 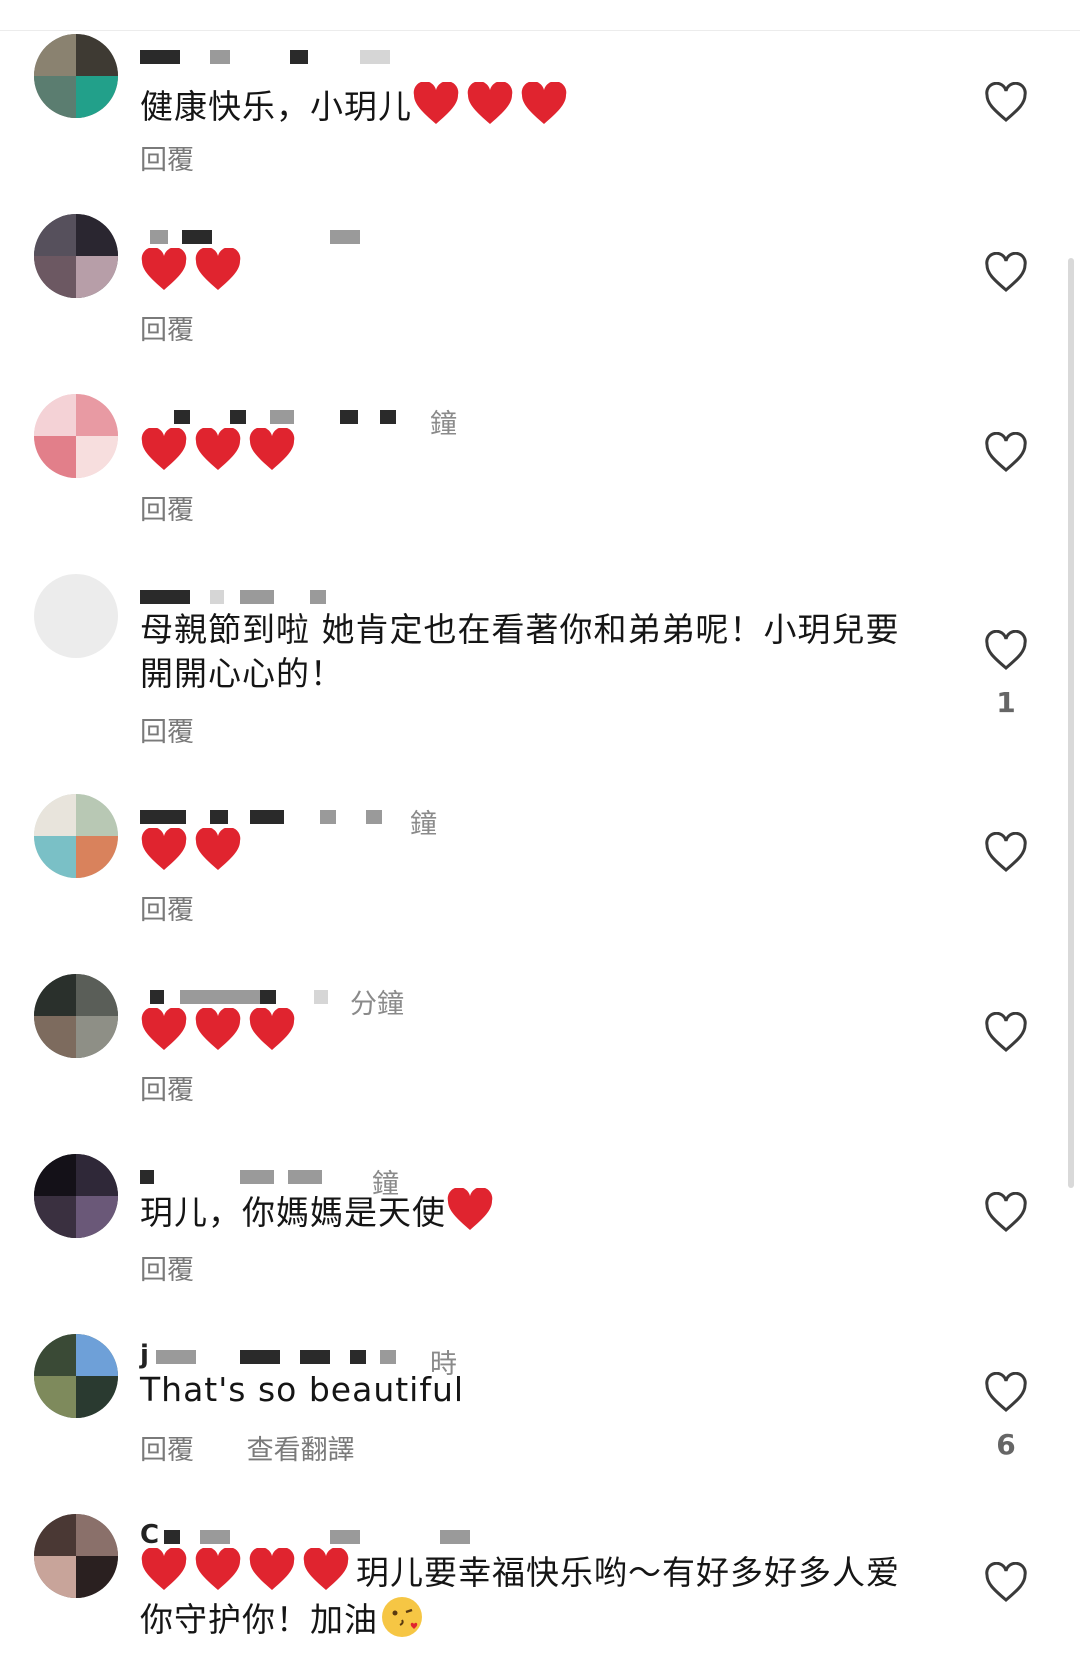 I want to click on like-count: 1, so click(x=1006, y=702).